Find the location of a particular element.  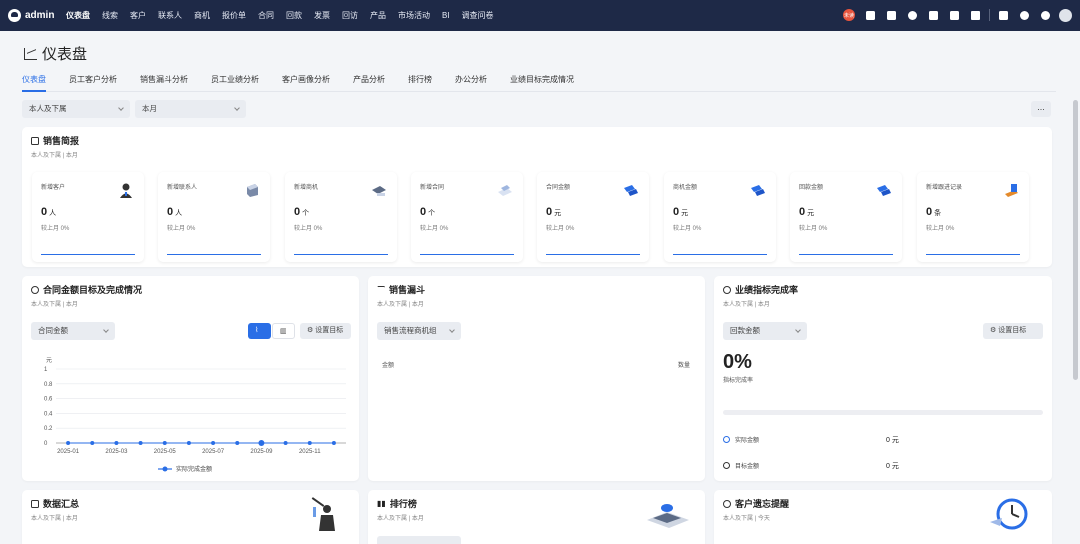

tab-office-analysis: 办公分析 is located at coordinates (471, 83).